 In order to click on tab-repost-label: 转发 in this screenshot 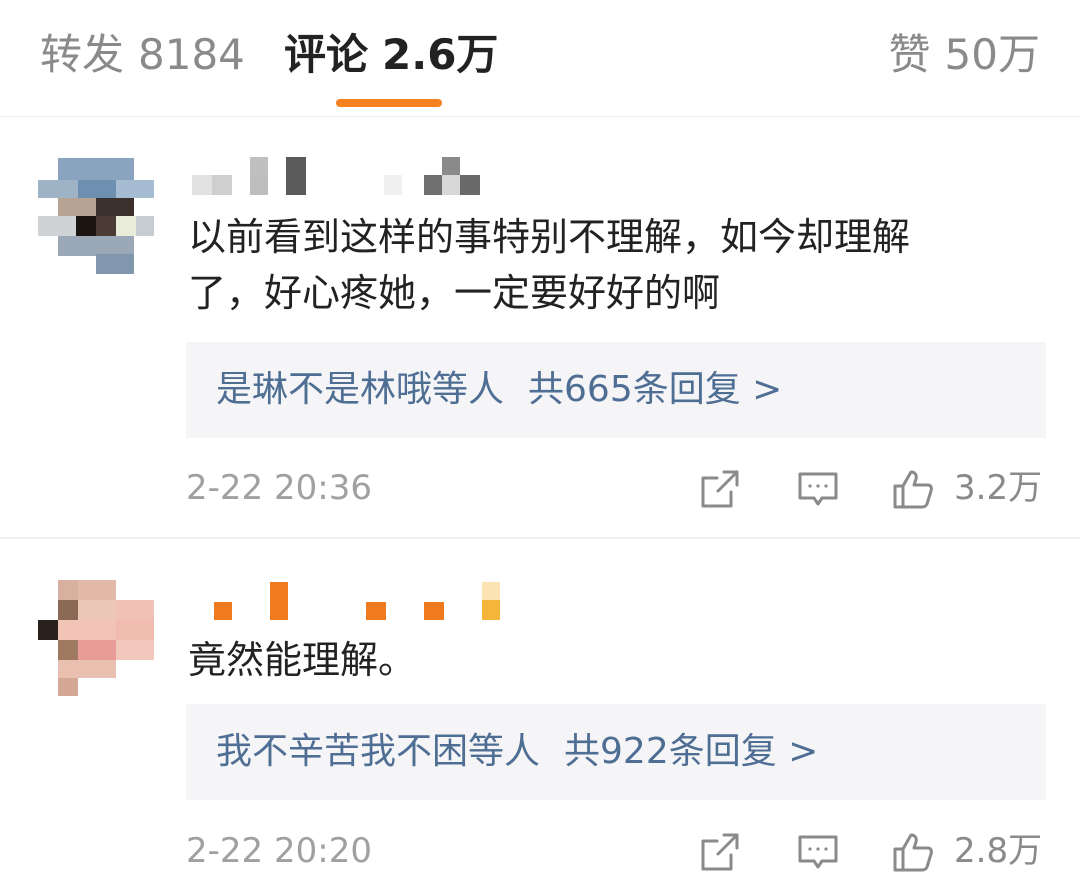, I will do `click(82, 54)`.